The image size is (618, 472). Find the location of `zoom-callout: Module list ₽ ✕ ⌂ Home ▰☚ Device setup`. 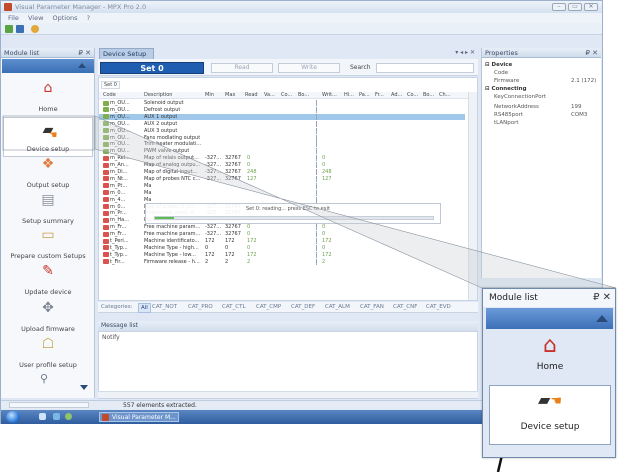

zoom-callout: Module list ₽ ✕ ⌂ Home ▰☚ Device setup is located at coordinates (549, 373).